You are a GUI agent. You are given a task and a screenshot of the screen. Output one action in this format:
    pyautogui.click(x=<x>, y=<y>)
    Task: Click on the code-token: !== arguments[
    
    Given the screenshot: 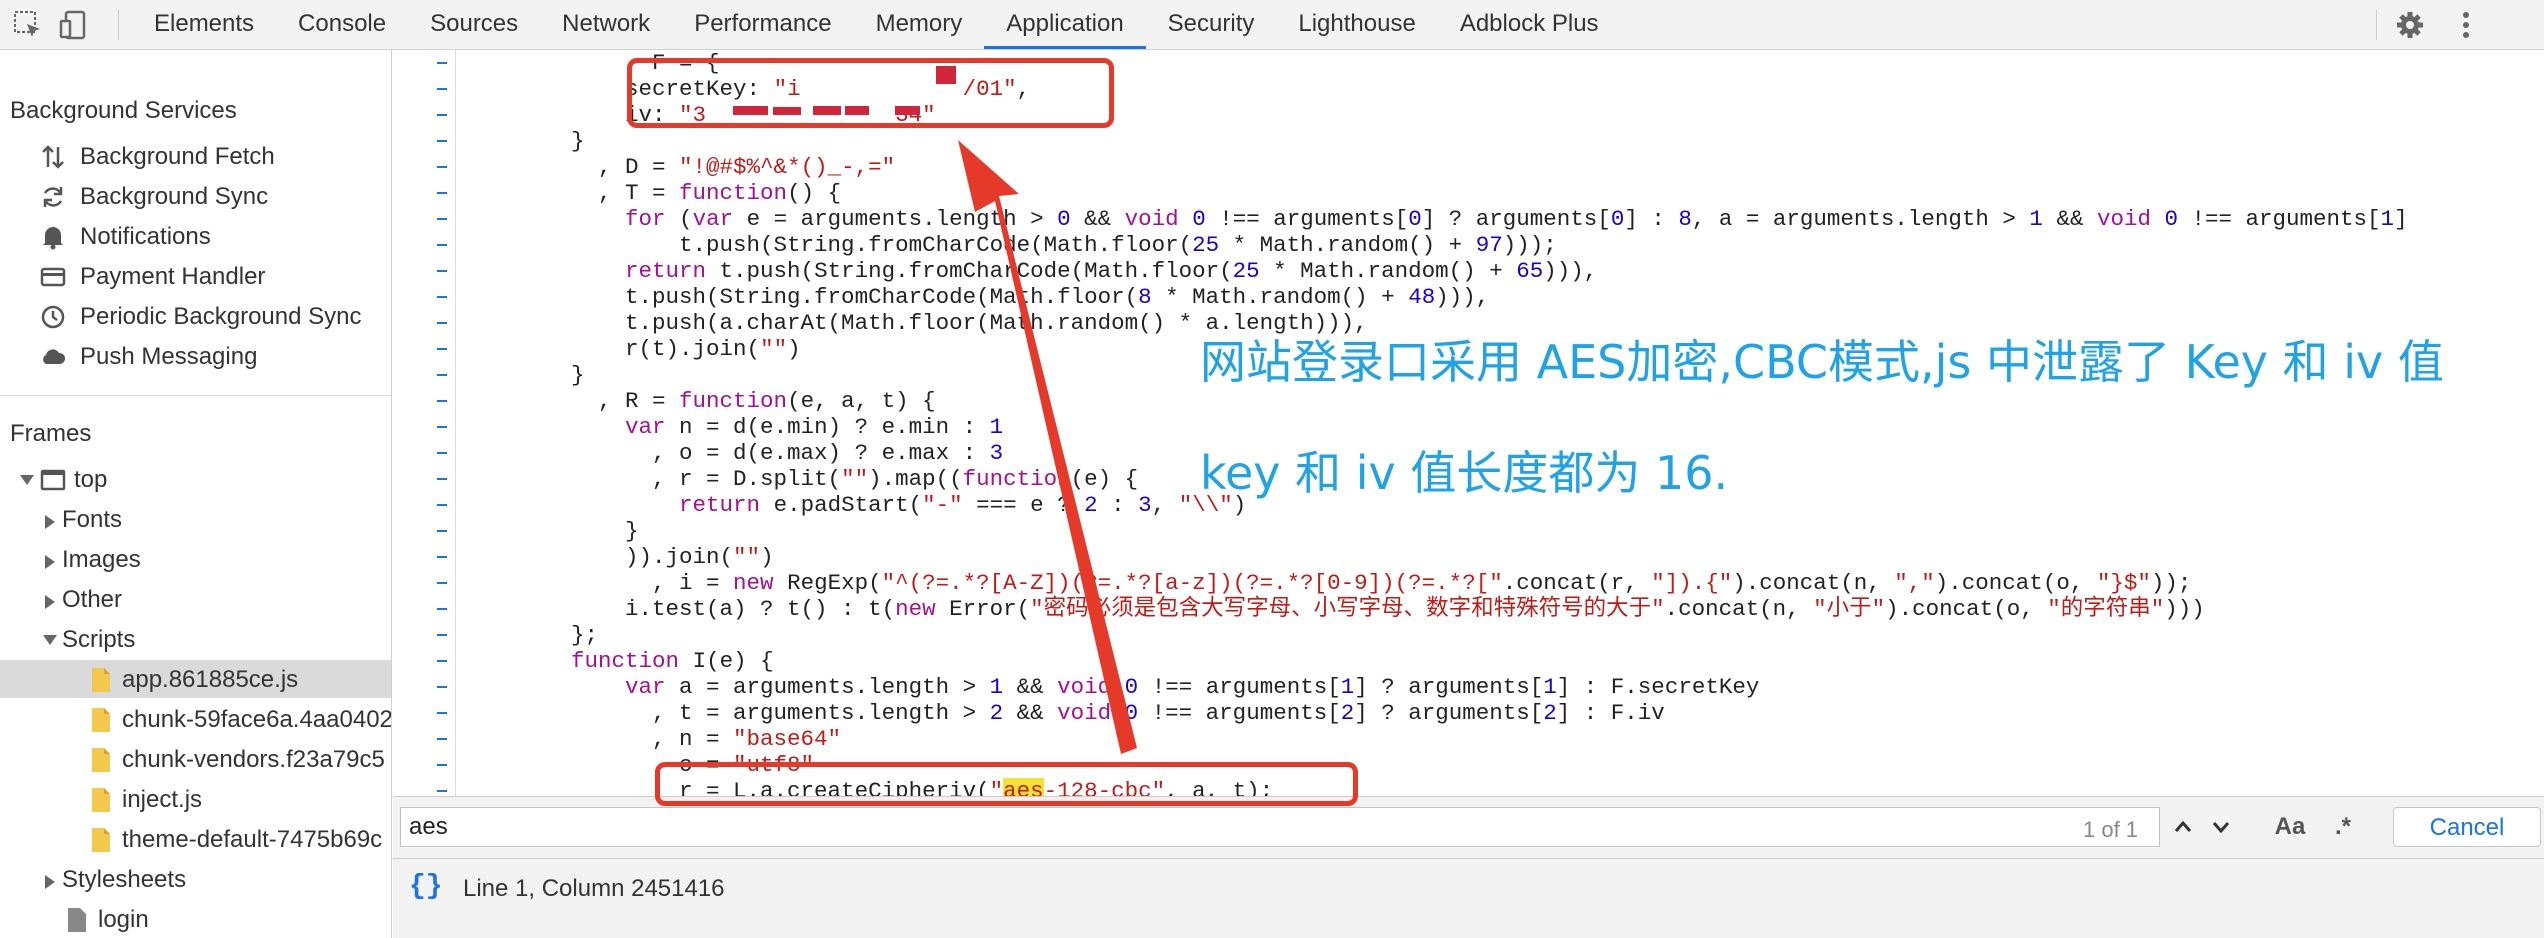 What is the action you would take?
    pyautogui.click(x=1307, y=219)
    